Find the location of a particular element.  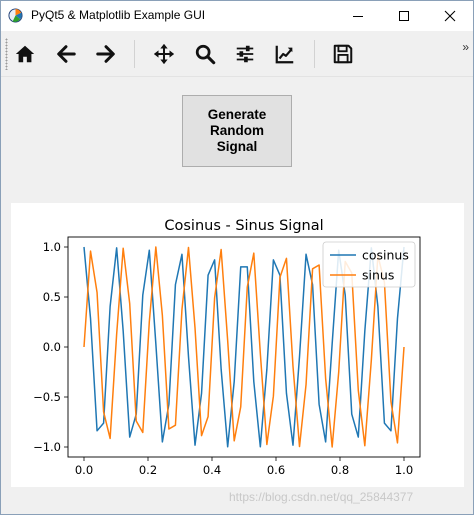

toolbar-grip is located at coordinates (6, 54).